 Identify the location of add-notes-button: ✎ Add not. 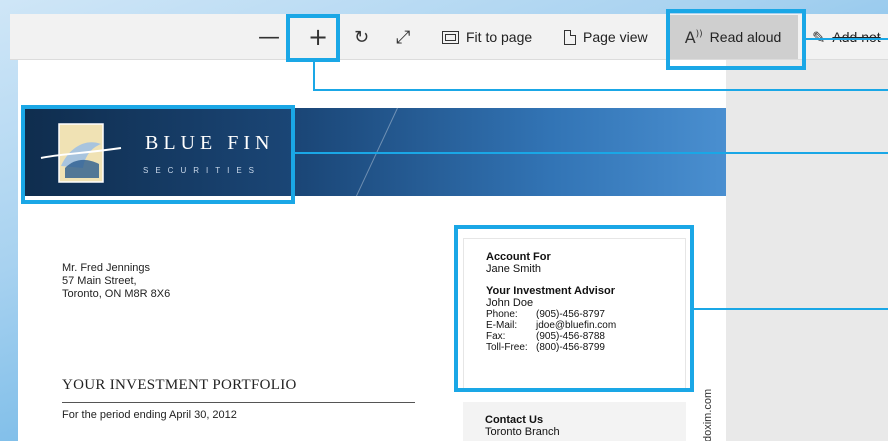
(846, 37).